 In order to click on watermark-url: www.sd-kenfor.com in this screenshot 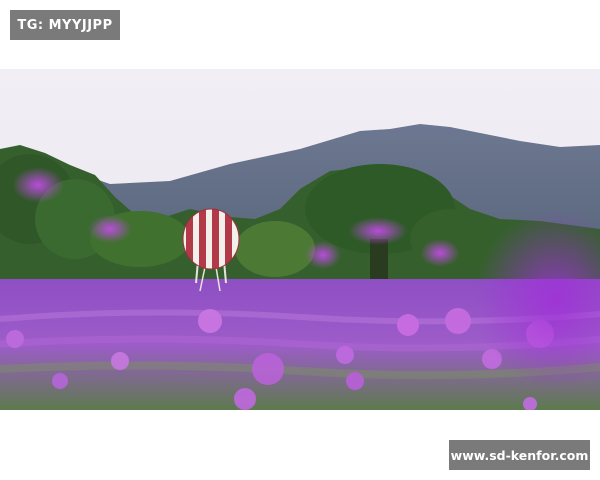, I will do `click(519, 455)`.